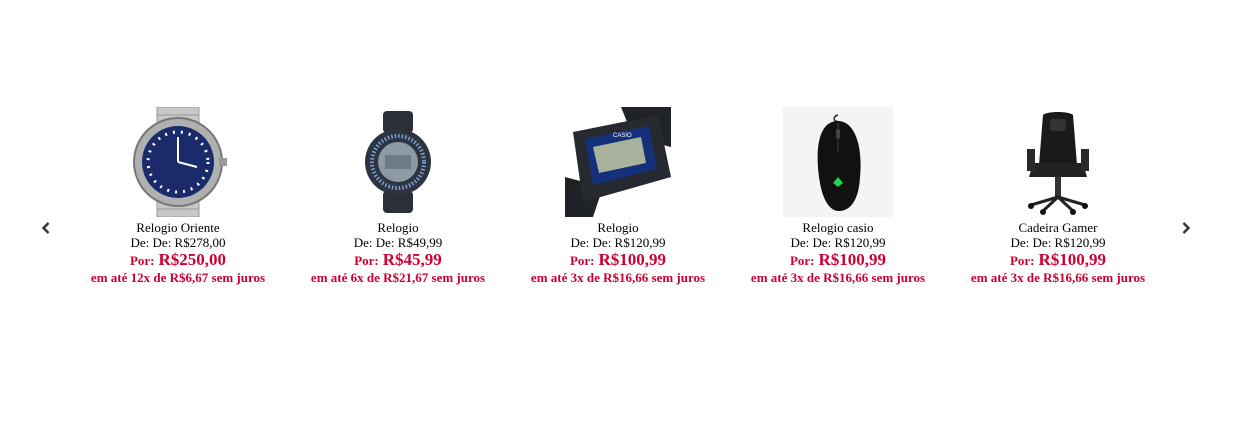 The image size is (1253, 431). I want to click on gamer-chair-image, so click(1058, 163).